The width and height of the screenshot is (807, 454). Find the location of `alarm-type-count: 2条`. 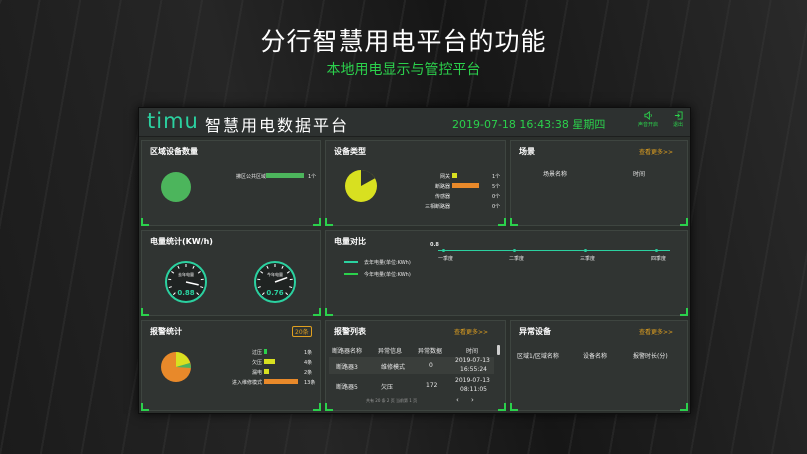

alarm-type-count: 2条 is located at coordinates (308, 373).